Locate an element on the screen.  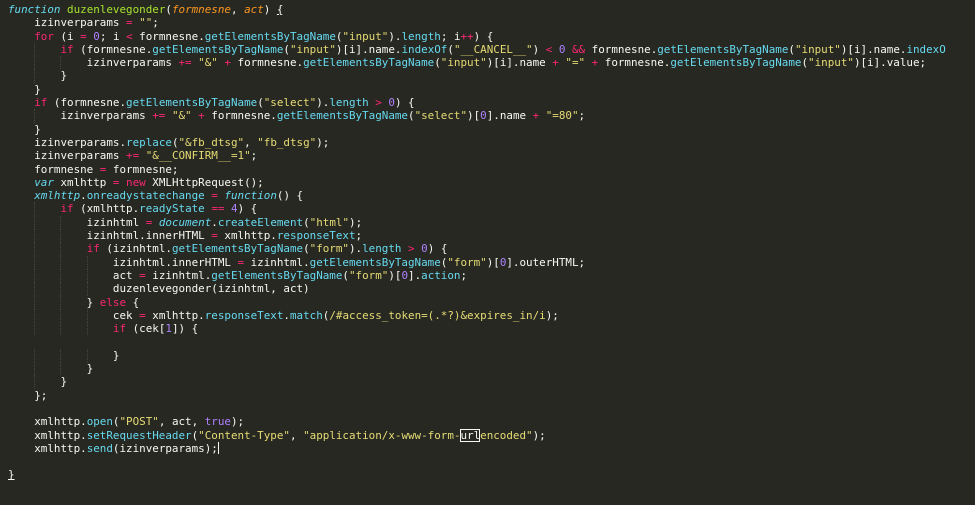
code-line: if (cek[1]) { is located at coordinates (487, 329).